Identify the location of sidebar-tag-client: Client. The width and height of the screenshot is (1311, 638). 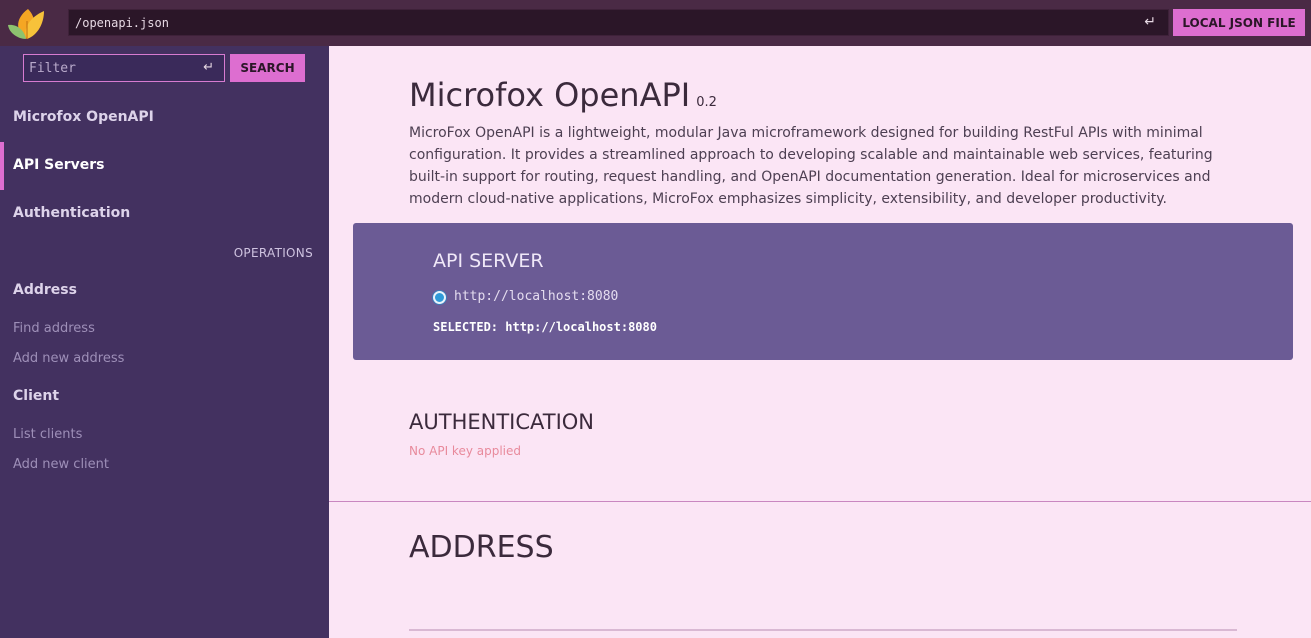
(36, 396).